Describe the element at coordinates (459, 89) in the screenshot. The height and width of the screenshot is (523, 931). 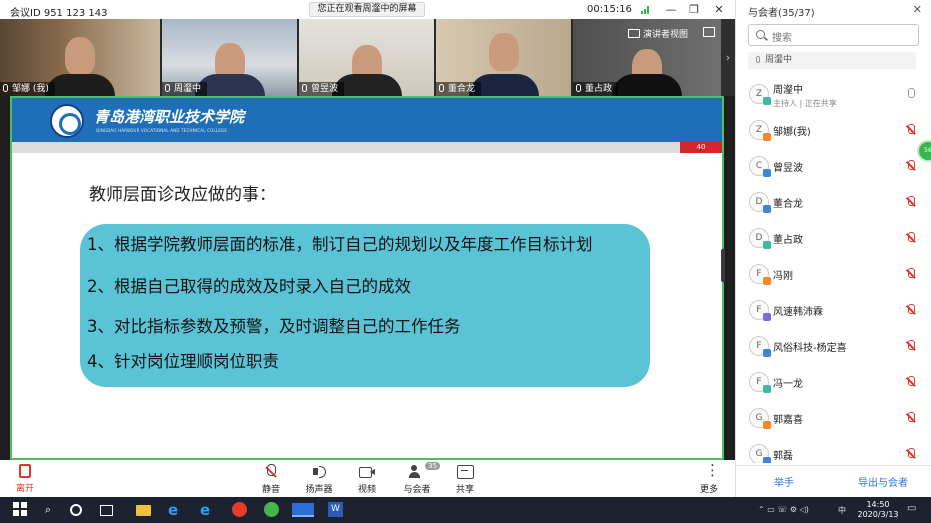
I see `tile-name: 董合龙` at that location.